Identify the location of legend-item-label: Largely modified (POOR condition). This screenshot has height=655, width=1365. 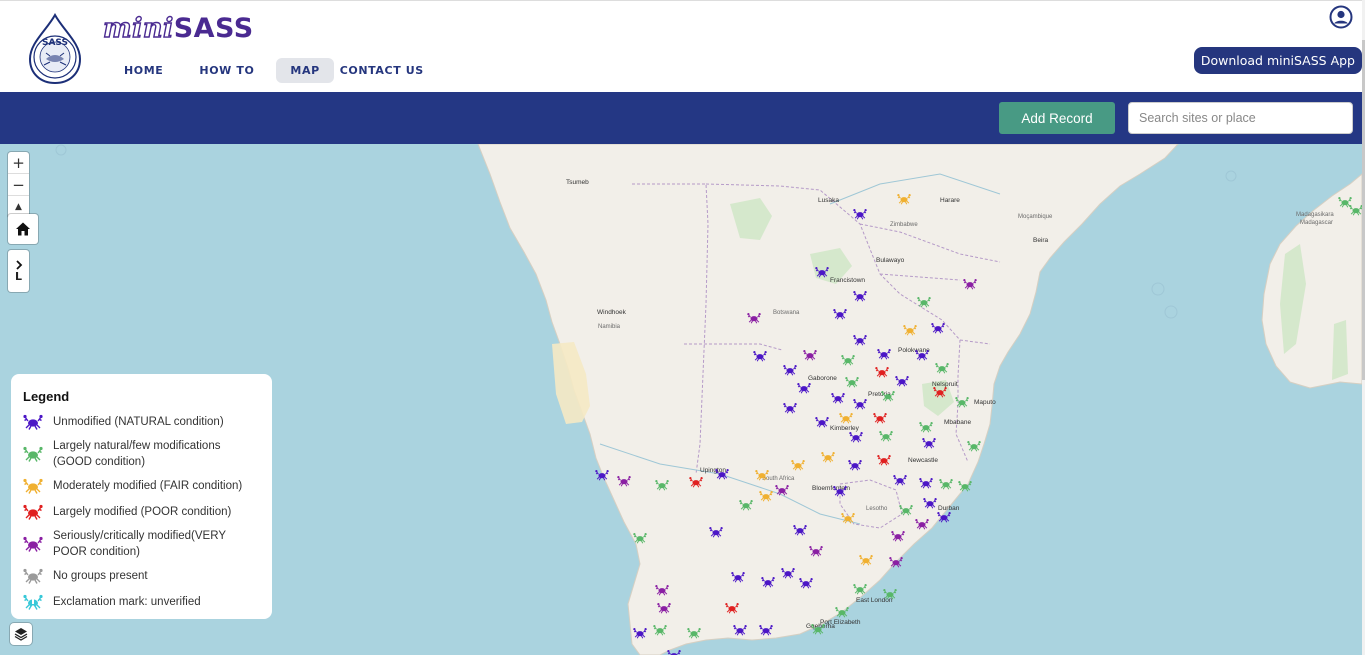
(142, 512).